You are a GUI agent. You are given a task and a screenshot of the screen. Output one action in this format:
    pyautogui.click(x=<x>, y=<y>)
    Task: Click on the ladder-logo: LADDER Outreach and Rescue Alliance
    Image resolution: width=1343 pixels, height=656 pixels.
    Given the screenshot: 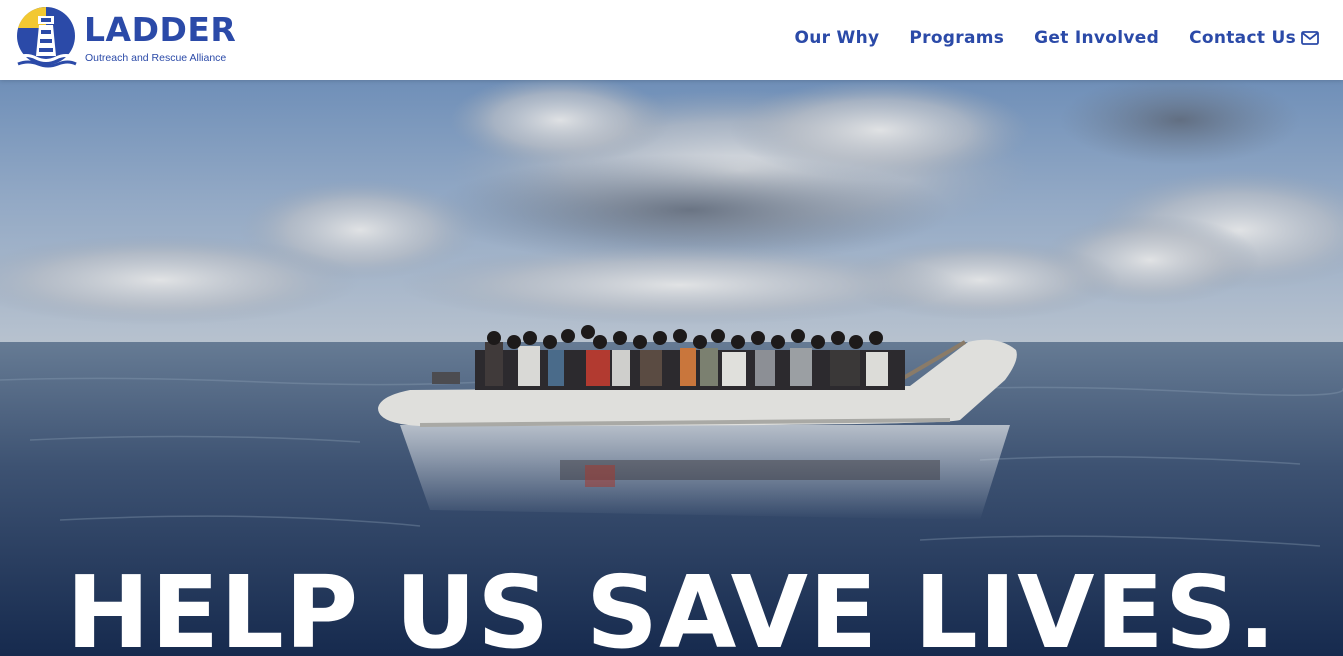 What is the action you would take?
    pyautogui.click(x=134, y=39)
    